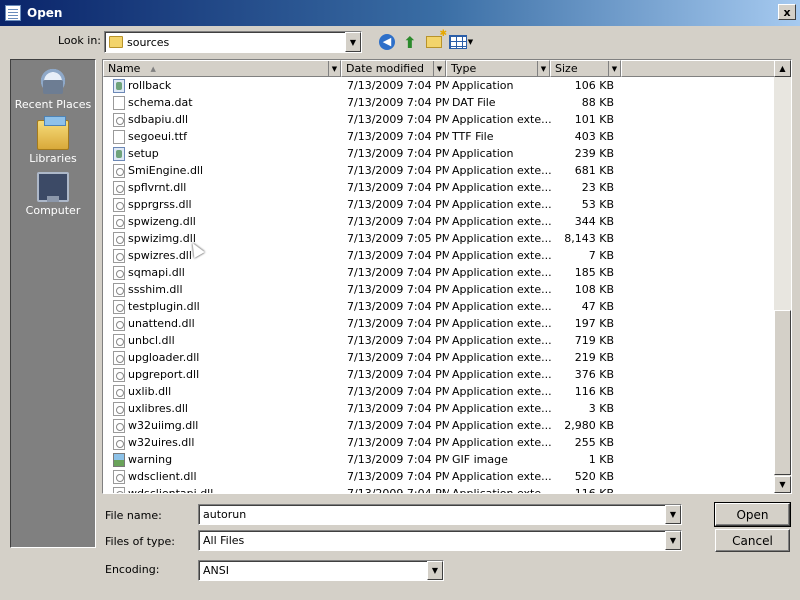  I want to click on column-header-size: Size ▼, so click(585, 68).